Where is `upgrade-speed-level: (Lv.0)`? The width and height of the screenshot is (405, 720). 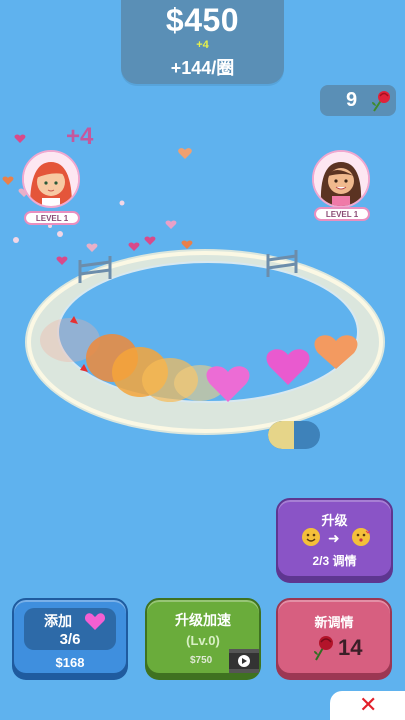
upgrade-speed-level: (Lv.0) is located at coordinates (203, 640).